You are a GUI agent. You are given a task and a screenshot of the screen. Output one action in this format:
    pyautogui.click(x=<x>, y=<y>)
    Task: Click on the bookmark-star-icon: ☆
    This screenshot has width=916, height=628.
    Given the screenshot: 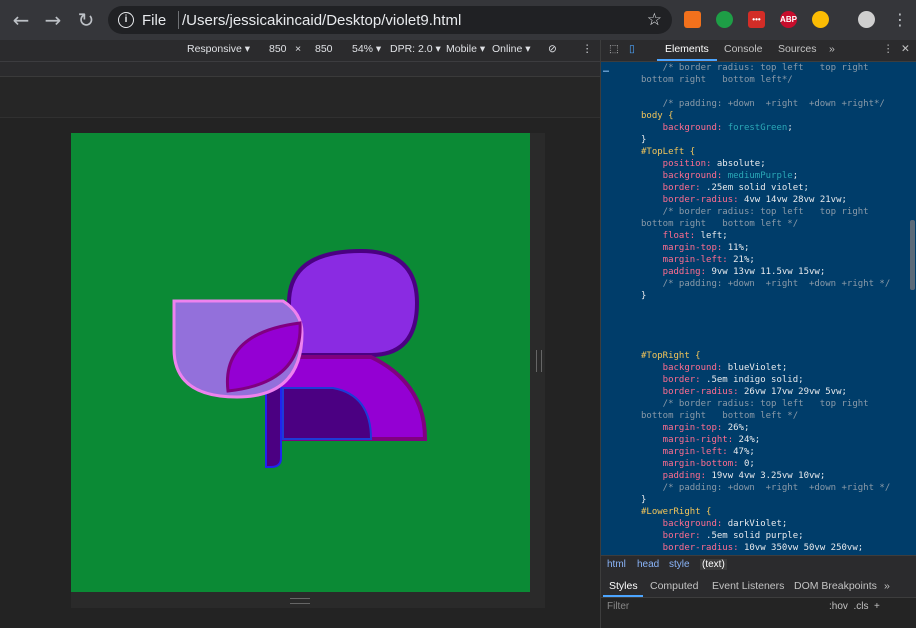 What is the action you would take?
    pyautogui.click(x=654, y=20)
    